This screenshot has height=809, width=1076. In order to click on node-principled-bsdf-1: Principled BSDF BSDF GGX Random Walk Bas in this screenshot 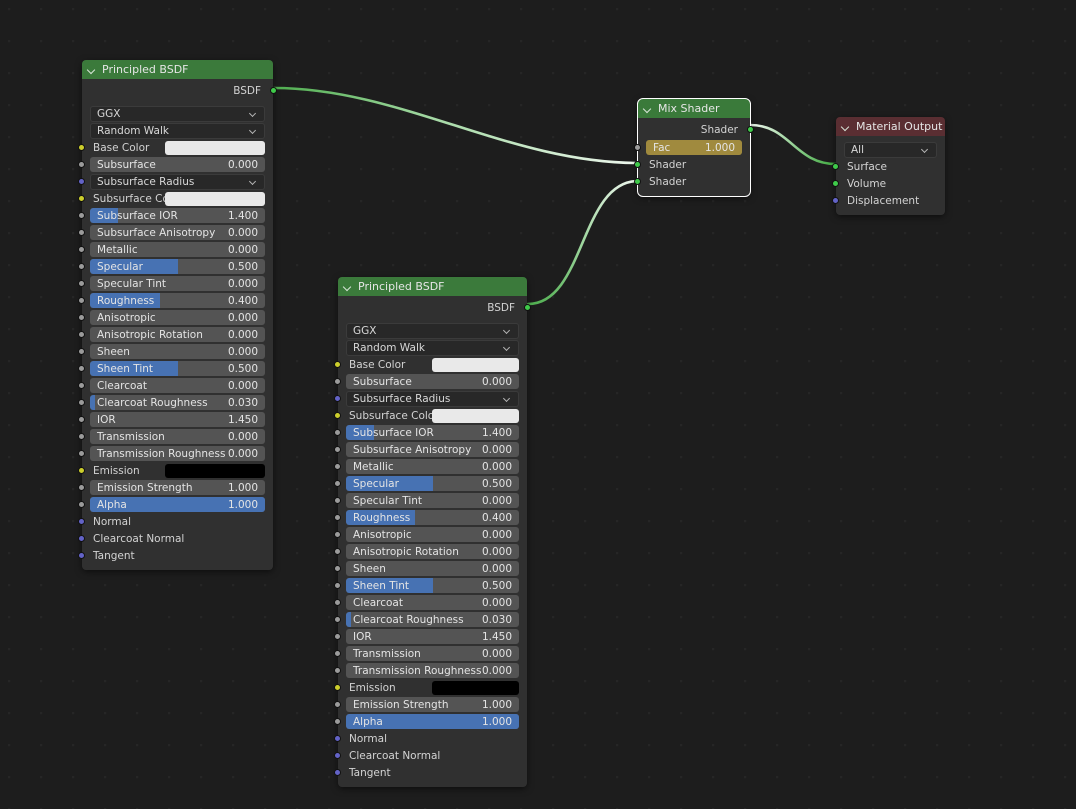, I will do `click(177, 315)`.